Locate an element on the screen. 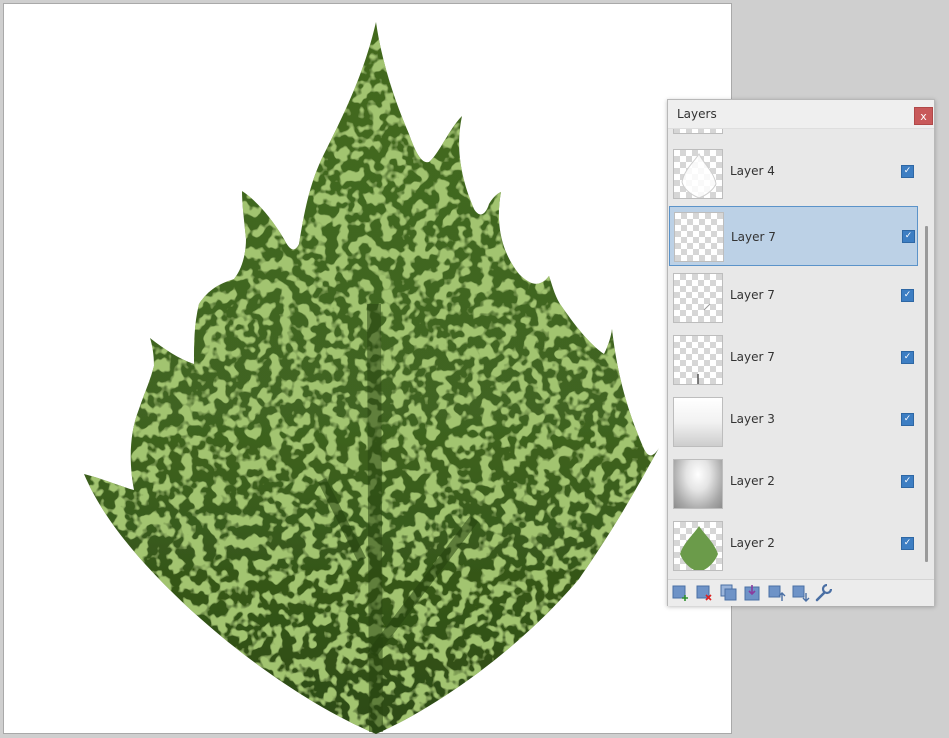 This screenshot has width=949, height=738. layers-title: Layers is located at coordinates (697, 114).